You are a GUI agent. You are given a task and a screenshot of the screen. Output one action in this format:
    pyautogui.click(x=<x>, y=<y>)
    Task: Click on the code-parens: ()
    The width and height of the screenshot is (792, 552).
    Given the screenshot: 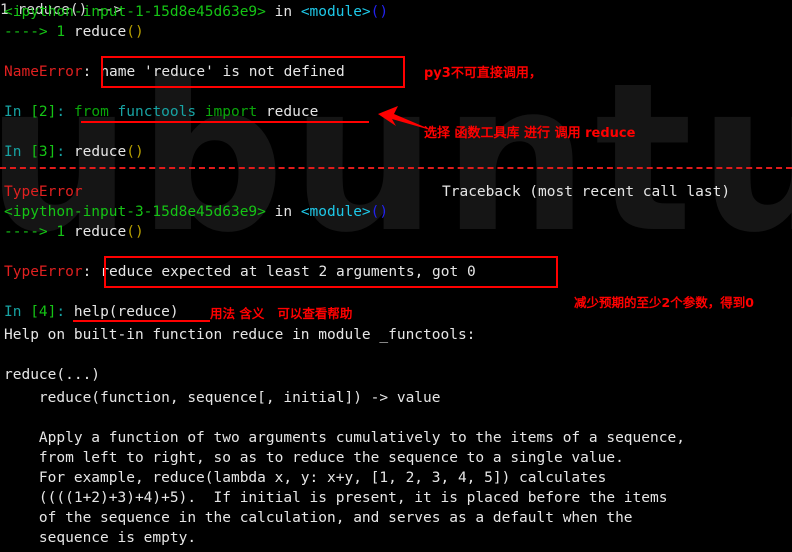 What is the action you would take?
    pyautogui.click(x=135, y=152)
    